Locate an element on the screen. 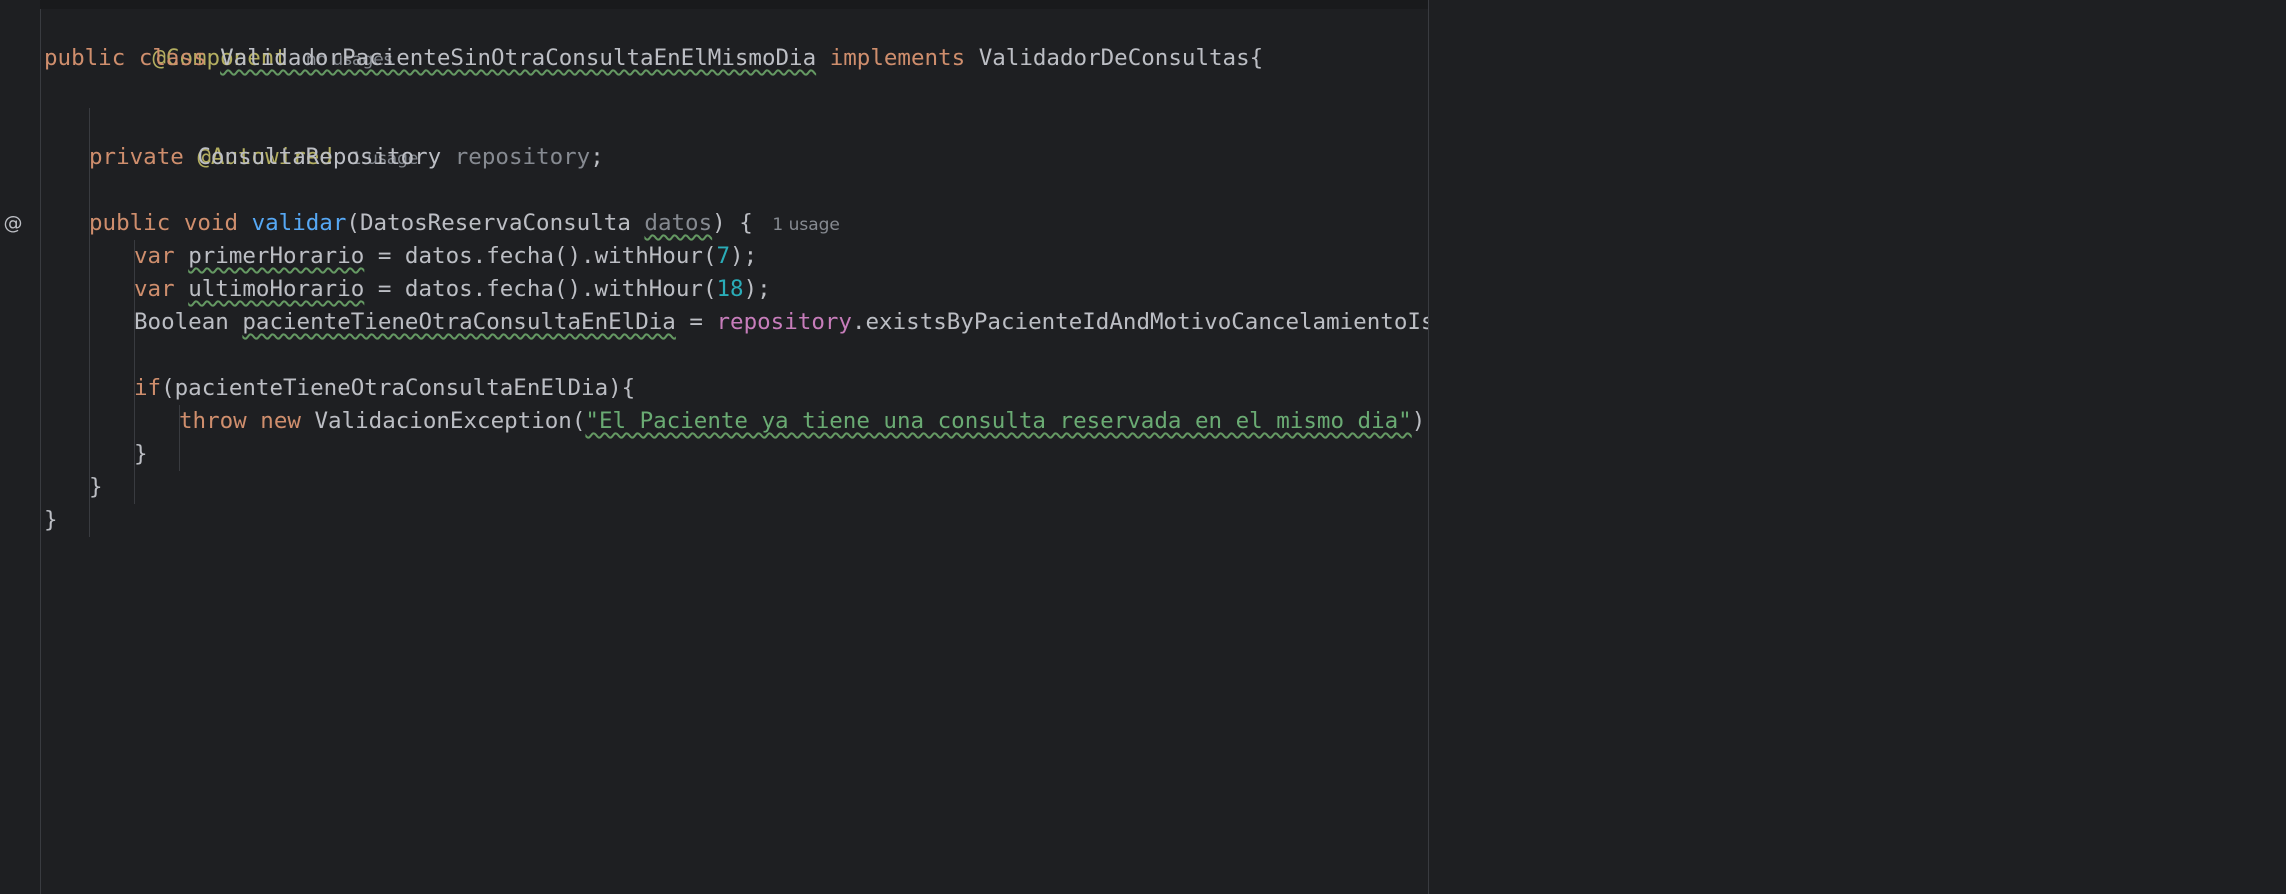 The height and width of the screenshot is (894, 2286). keyword-public: public is located at coordinates (85, 58).